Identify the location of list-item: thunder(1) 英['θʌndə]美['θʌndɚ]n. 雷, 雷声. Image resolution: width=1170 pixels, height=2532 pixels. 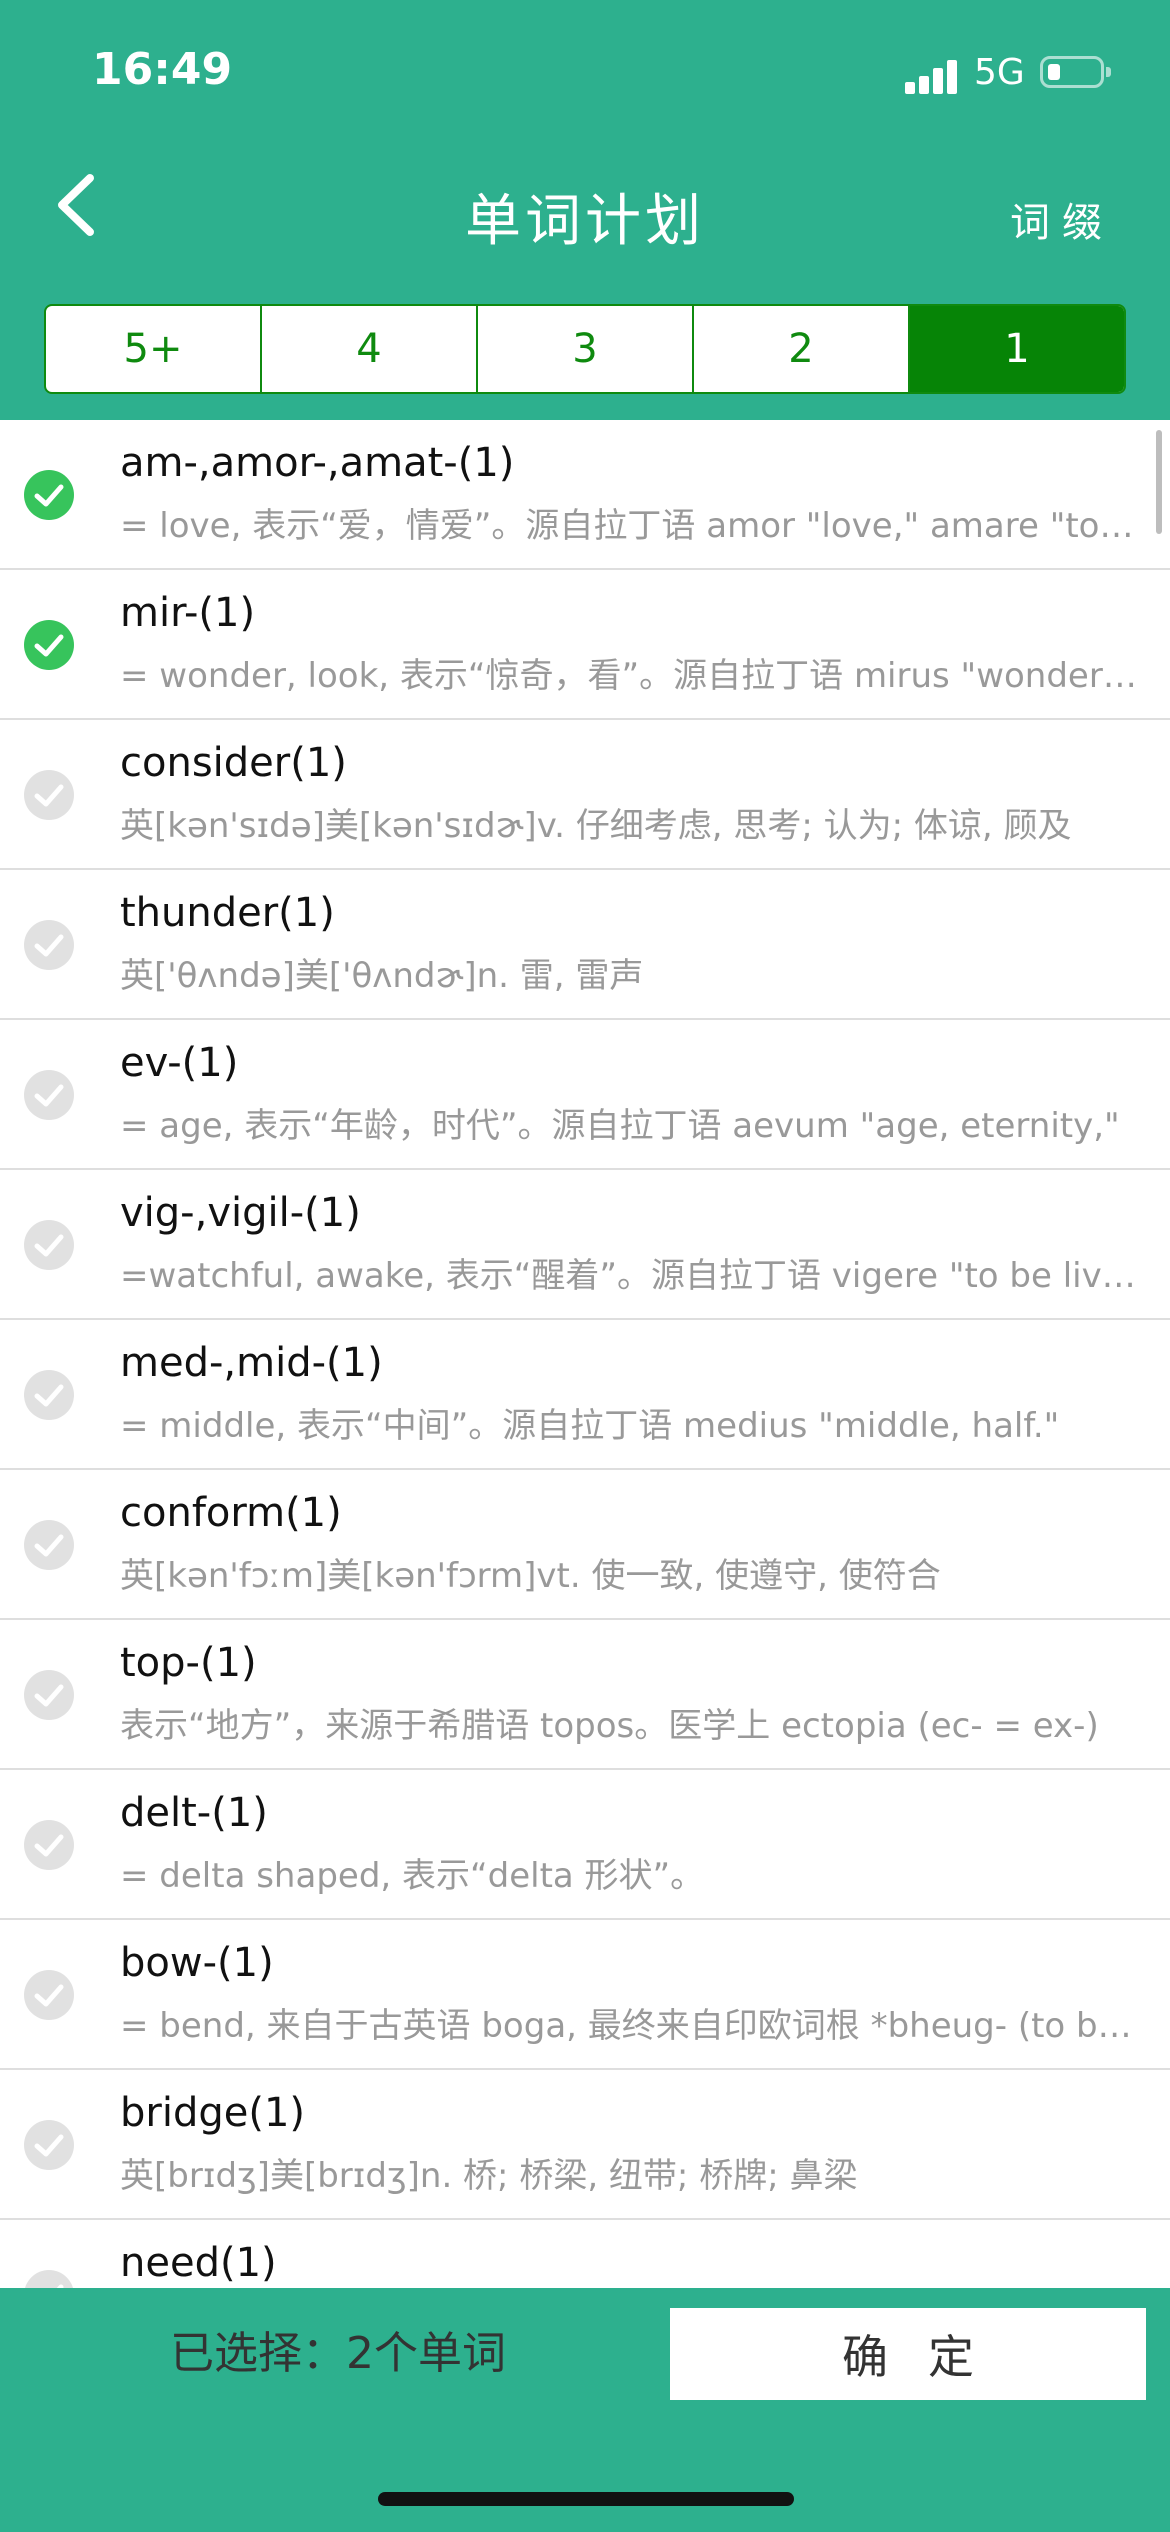
(585, 945).